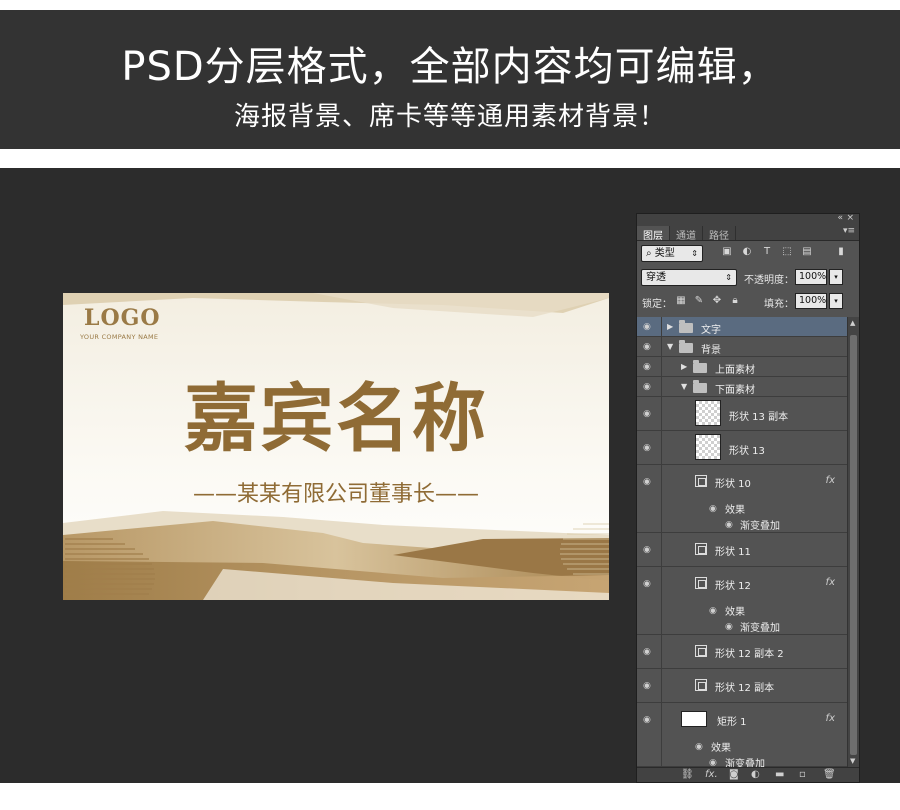 This screenshot has height=810, width=900. What do you see at coordinates (749, 654) in the screenshot?
I see `layer-name: 形状 12 副本 2` at bounding box center [749, 654].